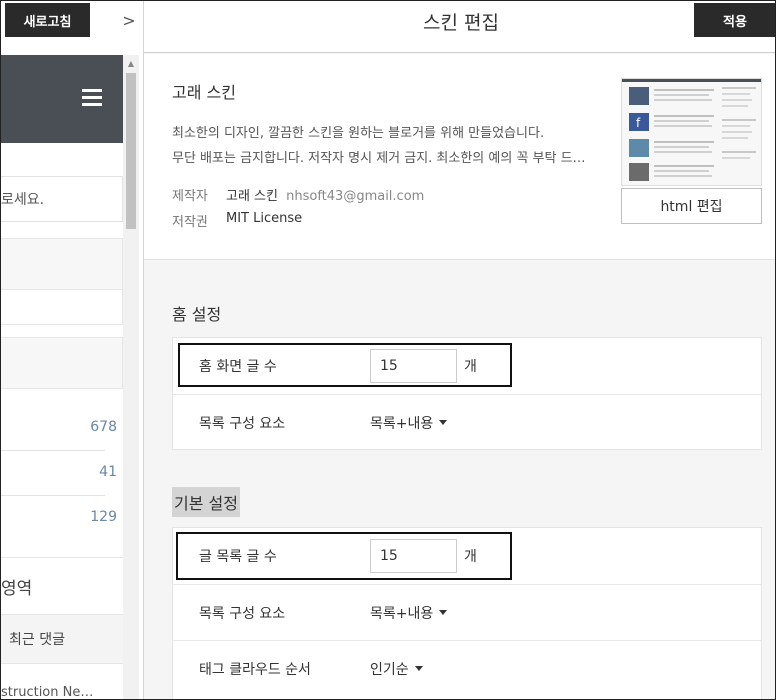 This screenshot has height=700, width=776. I want to click on preview-area-label: 영역, so click(17, 589).